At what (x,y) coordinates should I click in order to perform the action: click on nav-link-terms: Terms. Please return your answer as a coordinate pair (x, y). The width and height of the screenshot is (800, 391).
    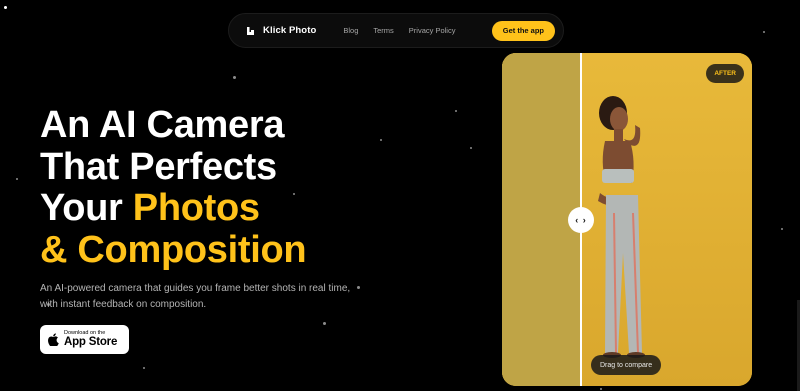
    Looking at the image, I should click on (383, 30).